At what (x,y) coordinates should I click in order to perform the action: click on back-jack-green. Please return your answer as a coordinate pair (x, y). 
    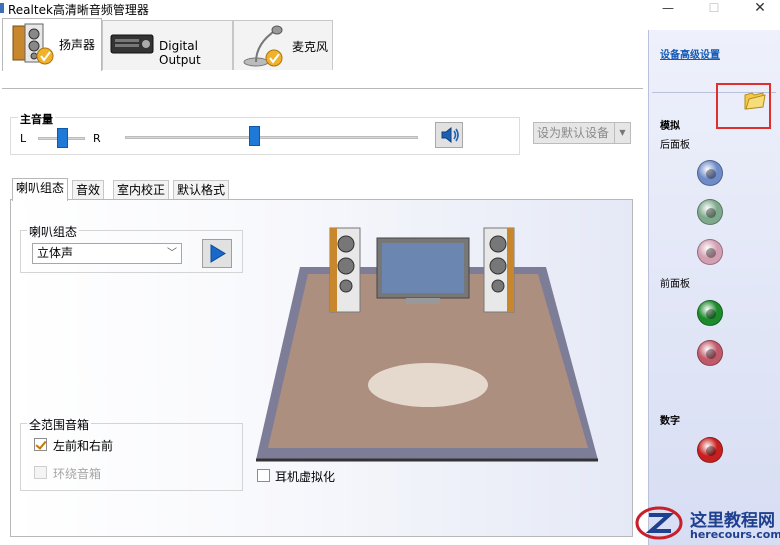
    Looking at the image, I should click on (710, 212).